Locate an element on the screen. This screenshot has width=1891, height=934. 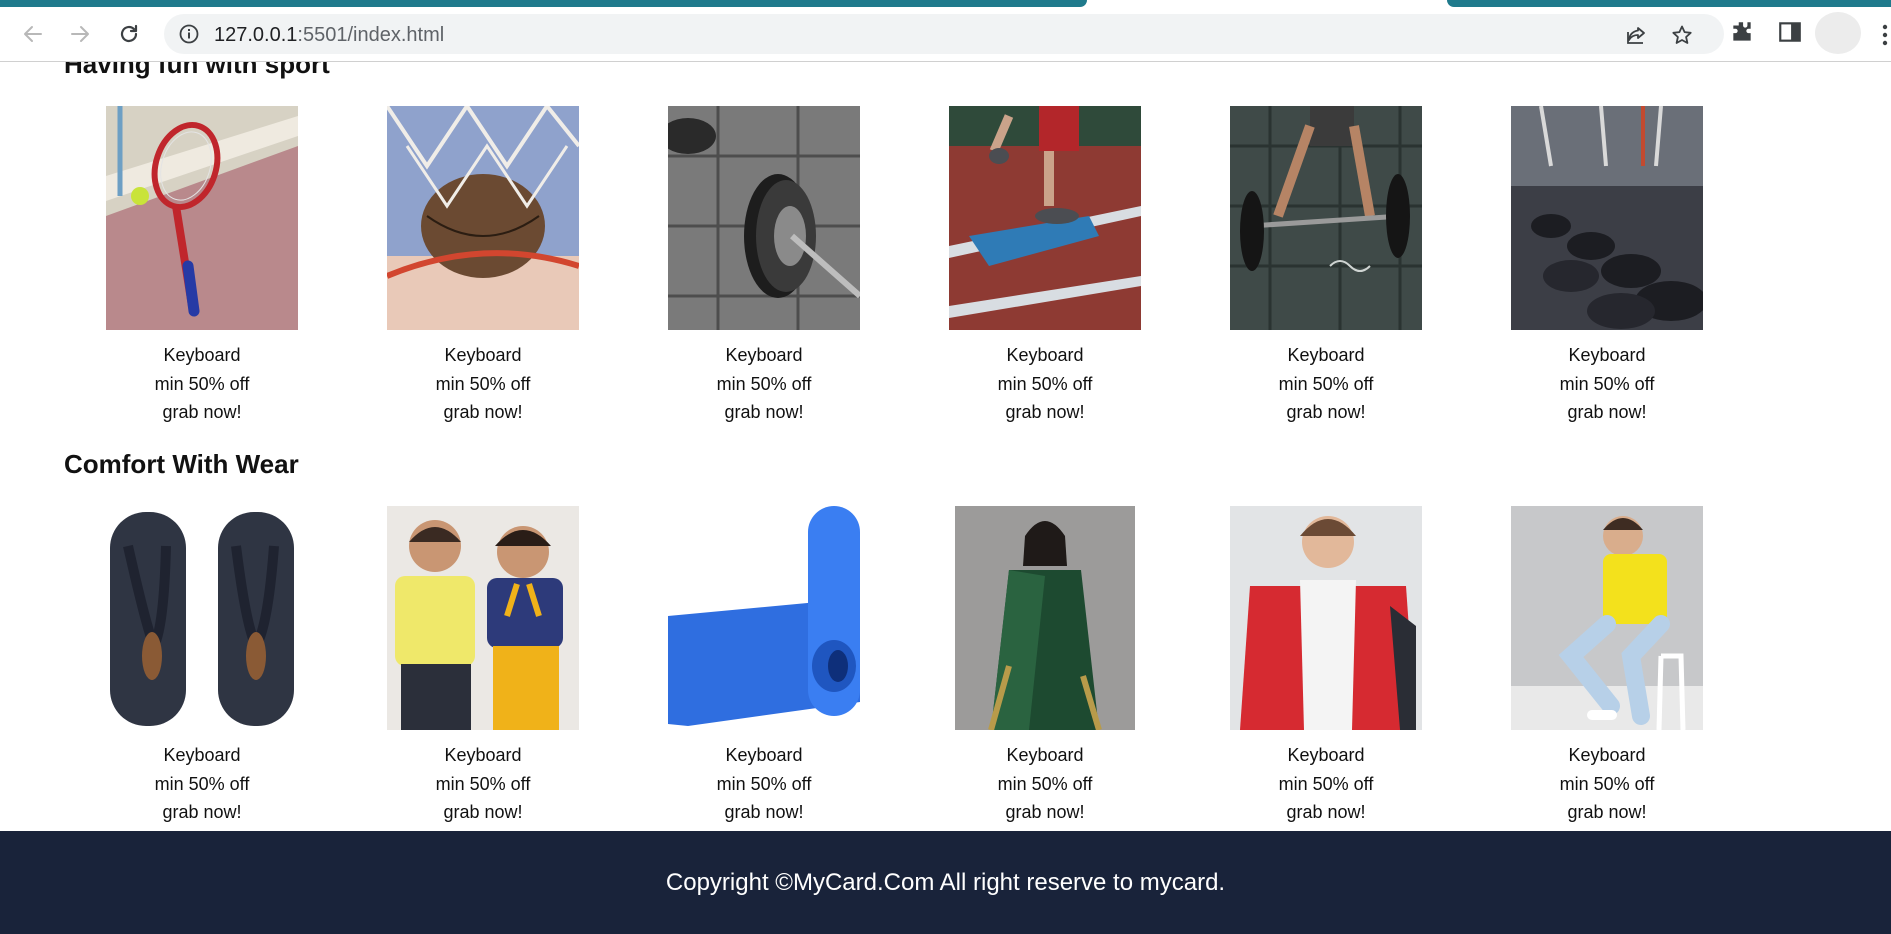
product-image-dumbbell-rack is located at coordinates (1607, 218).